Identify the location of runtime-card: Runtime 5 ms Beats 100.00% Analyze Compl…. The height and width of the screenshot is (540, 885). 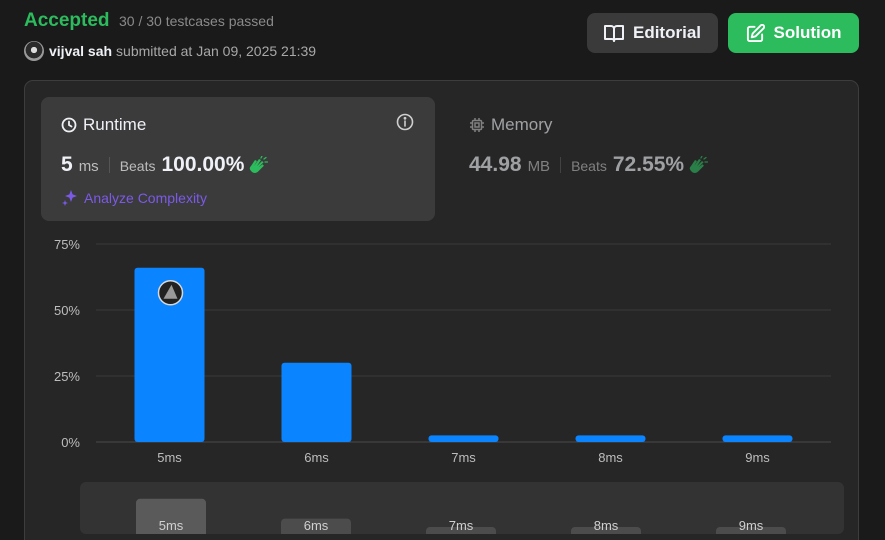
(238, 159).